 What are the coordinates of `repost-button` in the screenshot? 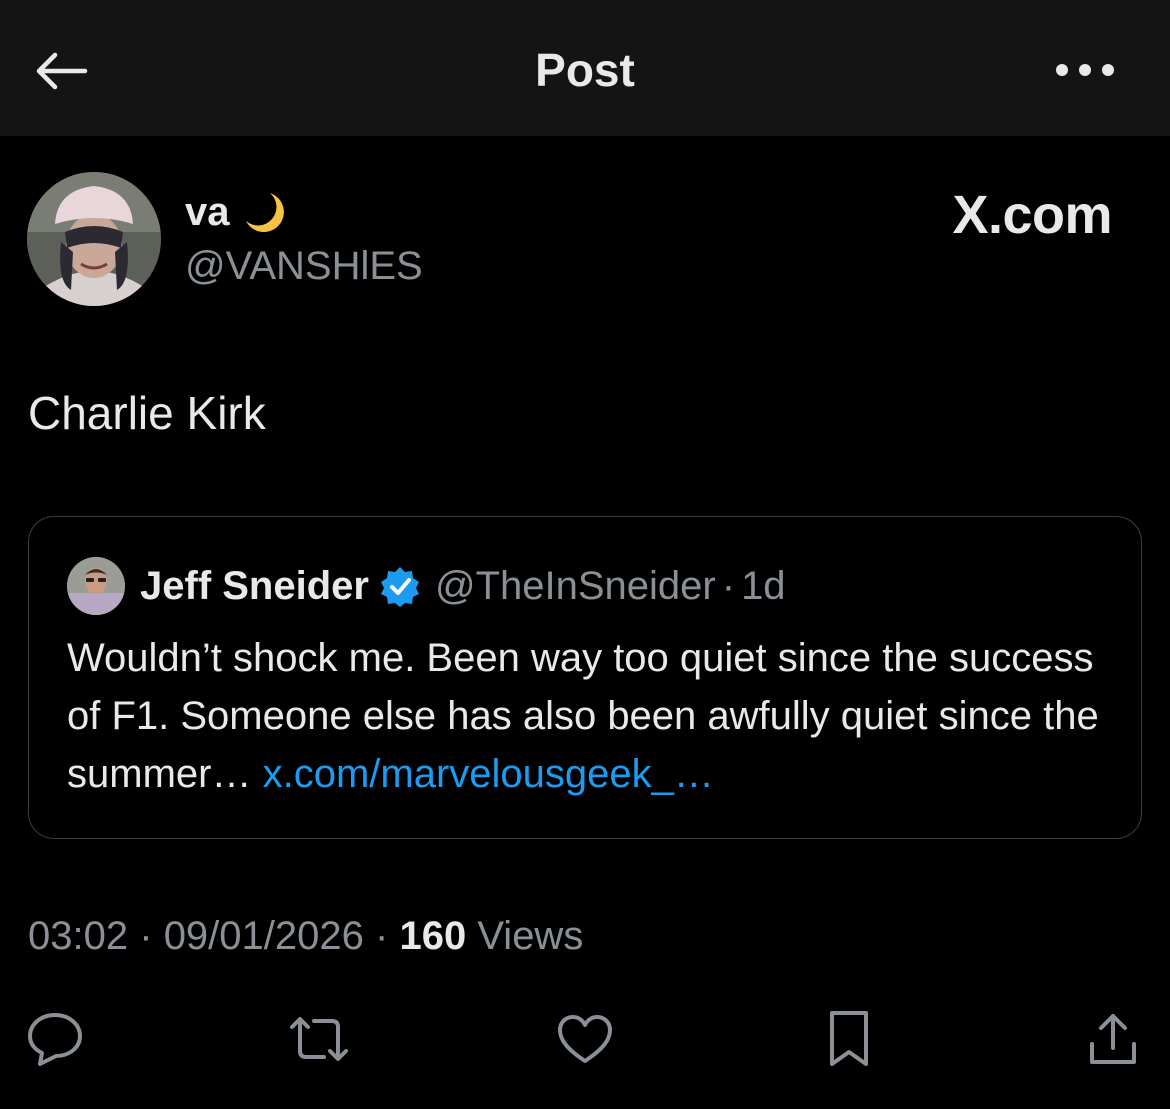 It's located at (319, 1039).